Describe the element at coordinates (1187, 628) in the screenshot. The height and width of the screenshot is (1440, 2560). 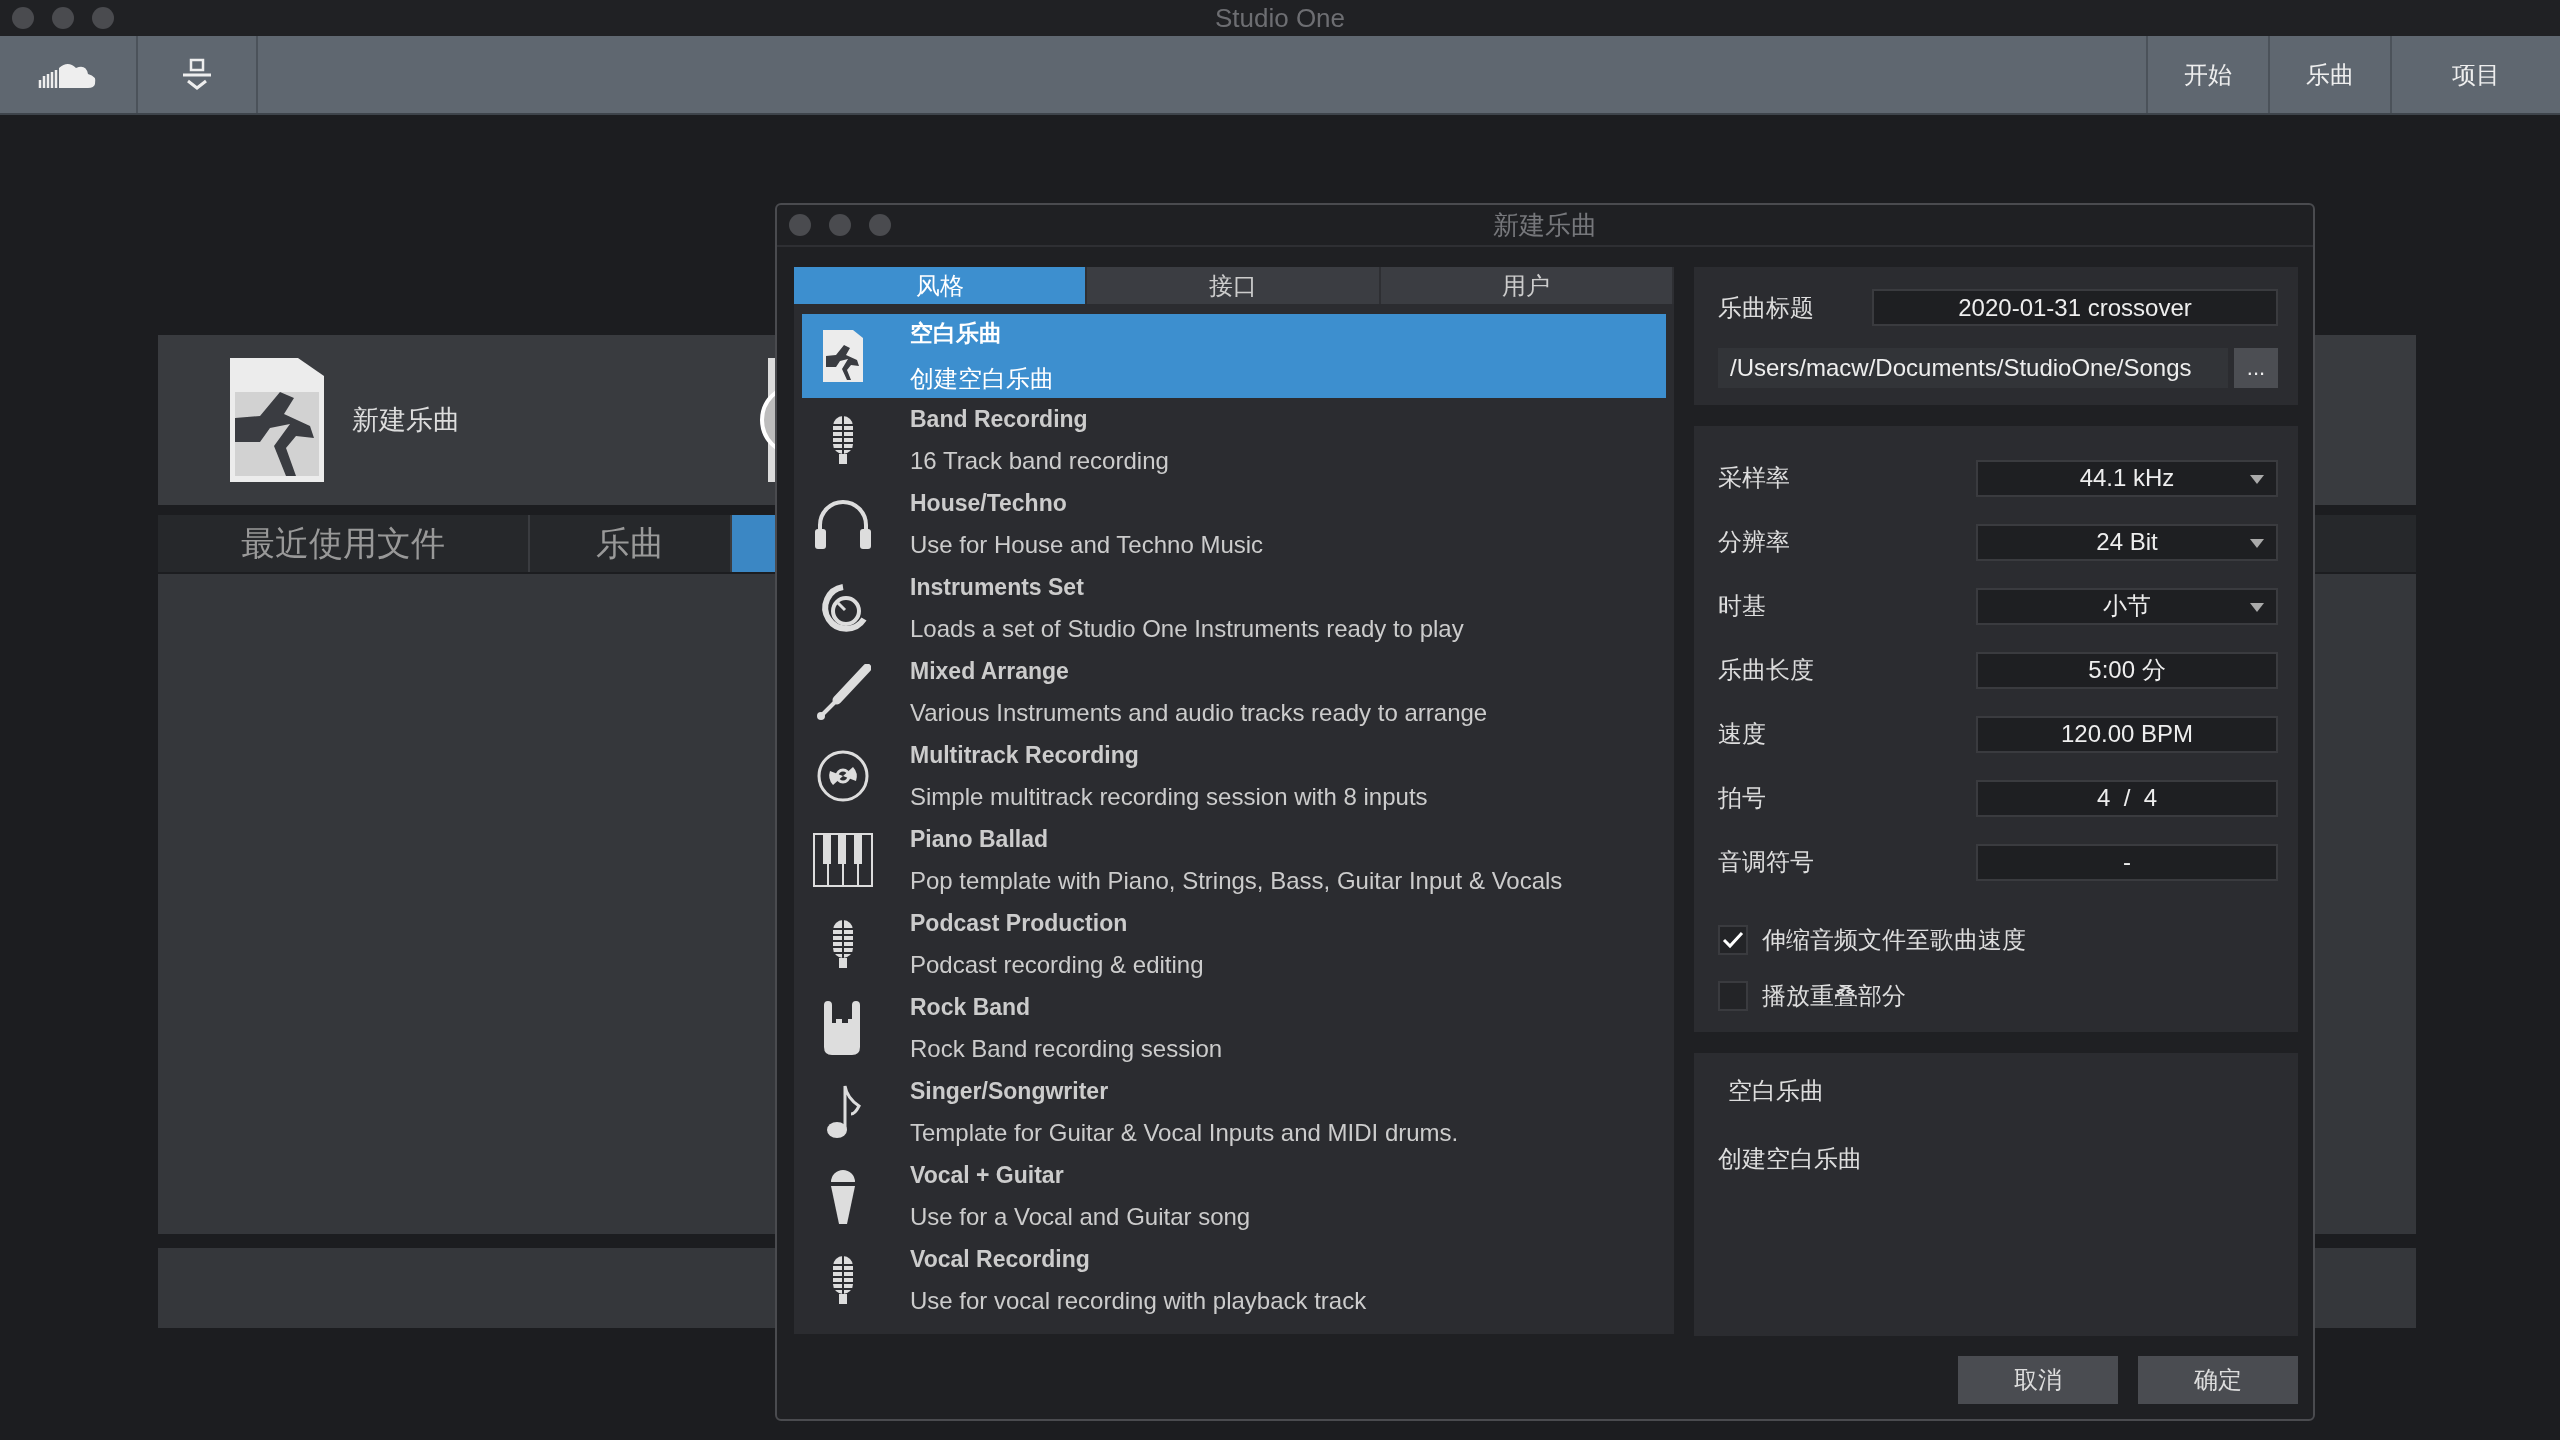
I see `template-description: Loads a set of Studio One Instruments ready to play` at that location.